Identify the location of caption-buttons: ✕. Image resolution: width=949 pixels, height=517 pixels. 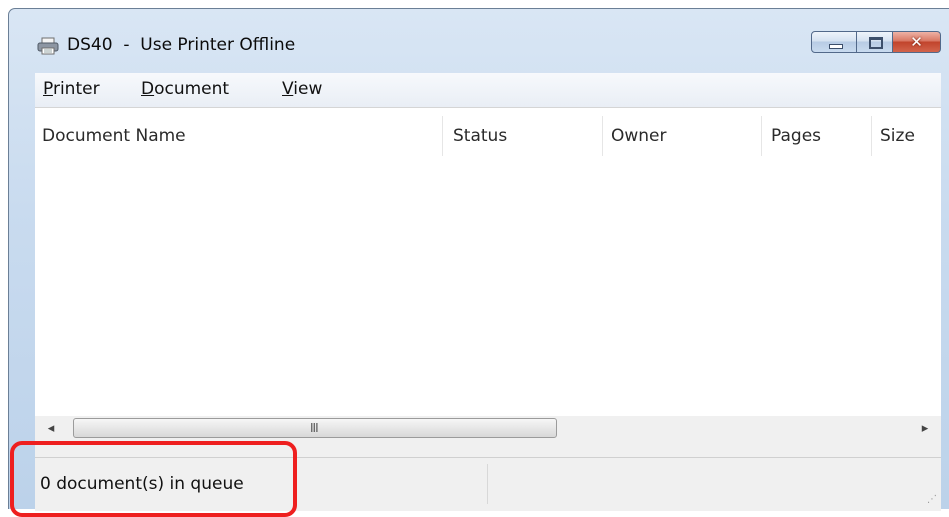
(876, 43).